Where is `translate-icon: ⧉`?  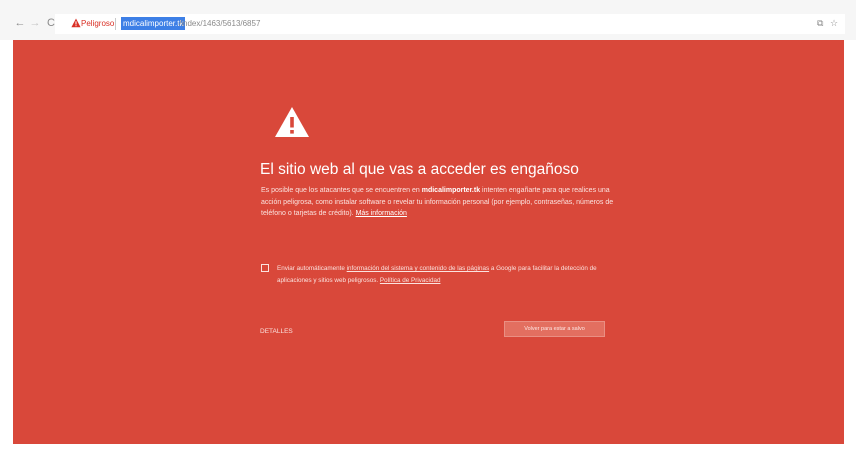 translate-icon: ⧉ is located at coordinates (820, 23).